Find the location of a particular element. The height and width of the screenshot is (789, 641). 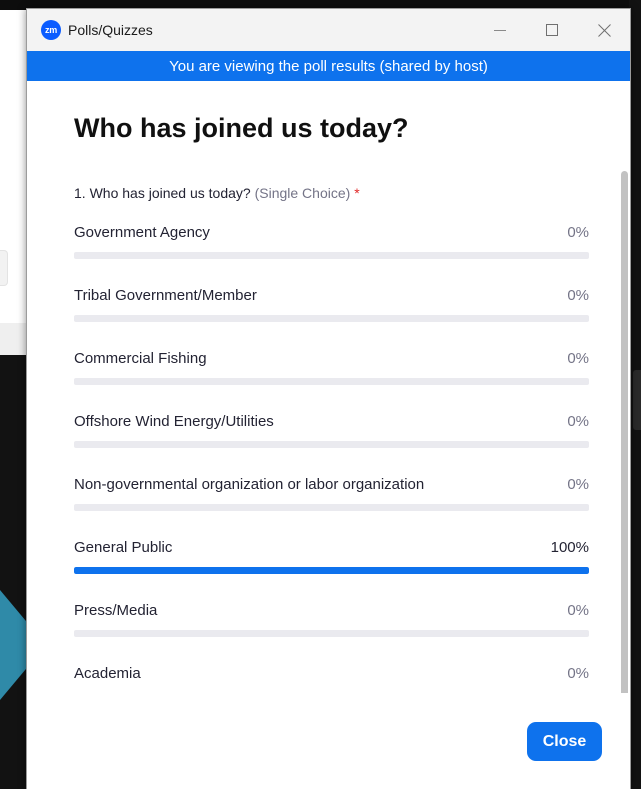

background-app-panel is located at coordinates (13, 182).